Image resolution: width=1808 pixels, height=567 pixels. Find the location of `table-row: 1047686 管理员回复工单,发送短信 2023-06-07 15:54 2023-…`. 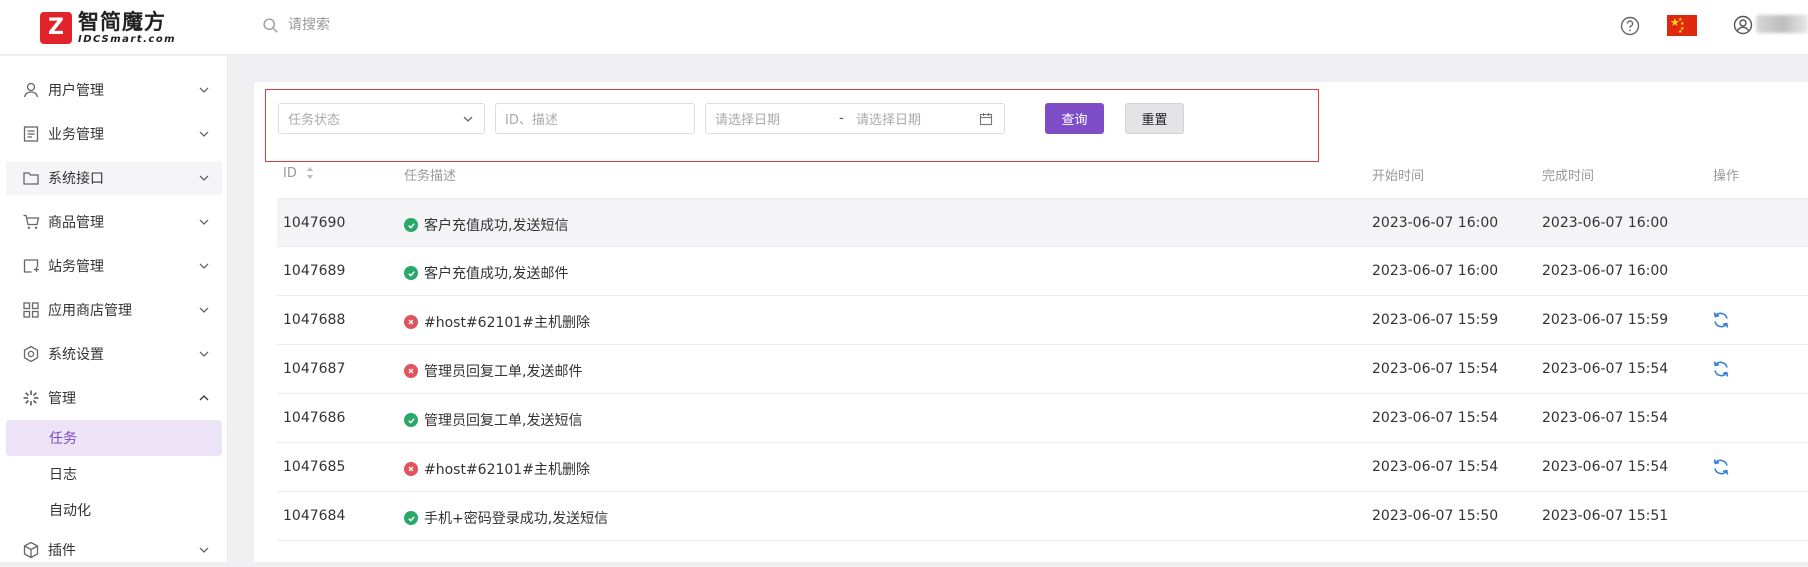

table-row: 1047686 管理员回复工单,发送短信 2023-06-07 15:54 2023-… is located at coordinates (1042, 418).